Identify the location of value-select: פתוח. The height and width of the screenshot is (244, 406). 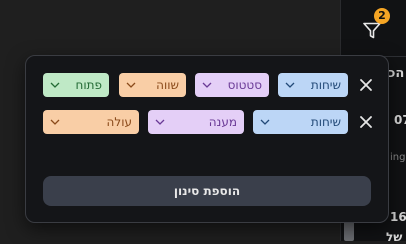
(76, 85).